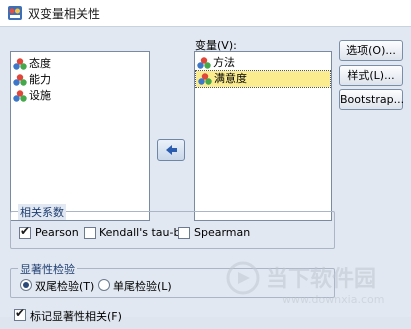 The height and width of the screenshot is (329, 411). Describe the element at coordinates (90, 233) in the screenshot. I see `kendall-checkbox` at that location.